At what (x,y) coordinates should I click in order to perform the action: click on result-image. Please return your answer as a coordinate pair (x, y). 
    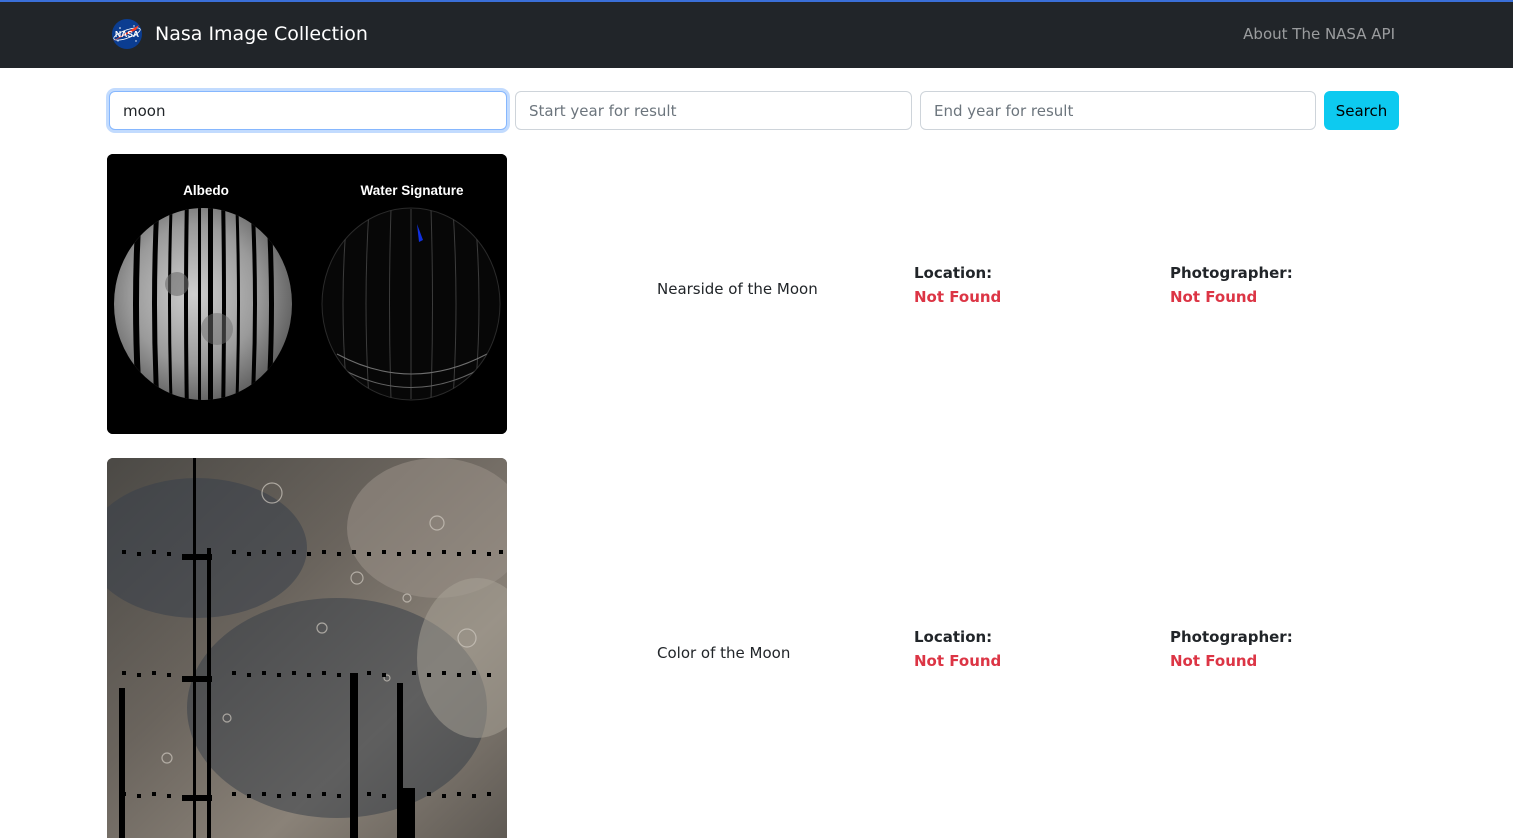
    Looking at the image, I should click on (307, 648).